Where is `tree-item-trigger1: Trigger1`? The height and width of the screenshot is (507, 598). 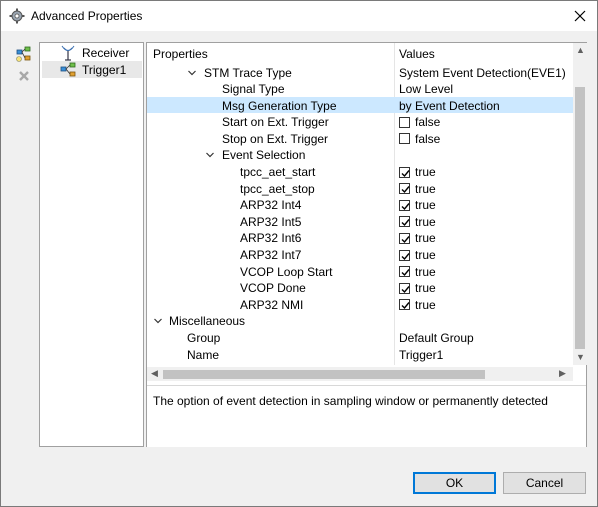
tree-item-trigger1: Trigger1 is located at coordinates (92, 69).